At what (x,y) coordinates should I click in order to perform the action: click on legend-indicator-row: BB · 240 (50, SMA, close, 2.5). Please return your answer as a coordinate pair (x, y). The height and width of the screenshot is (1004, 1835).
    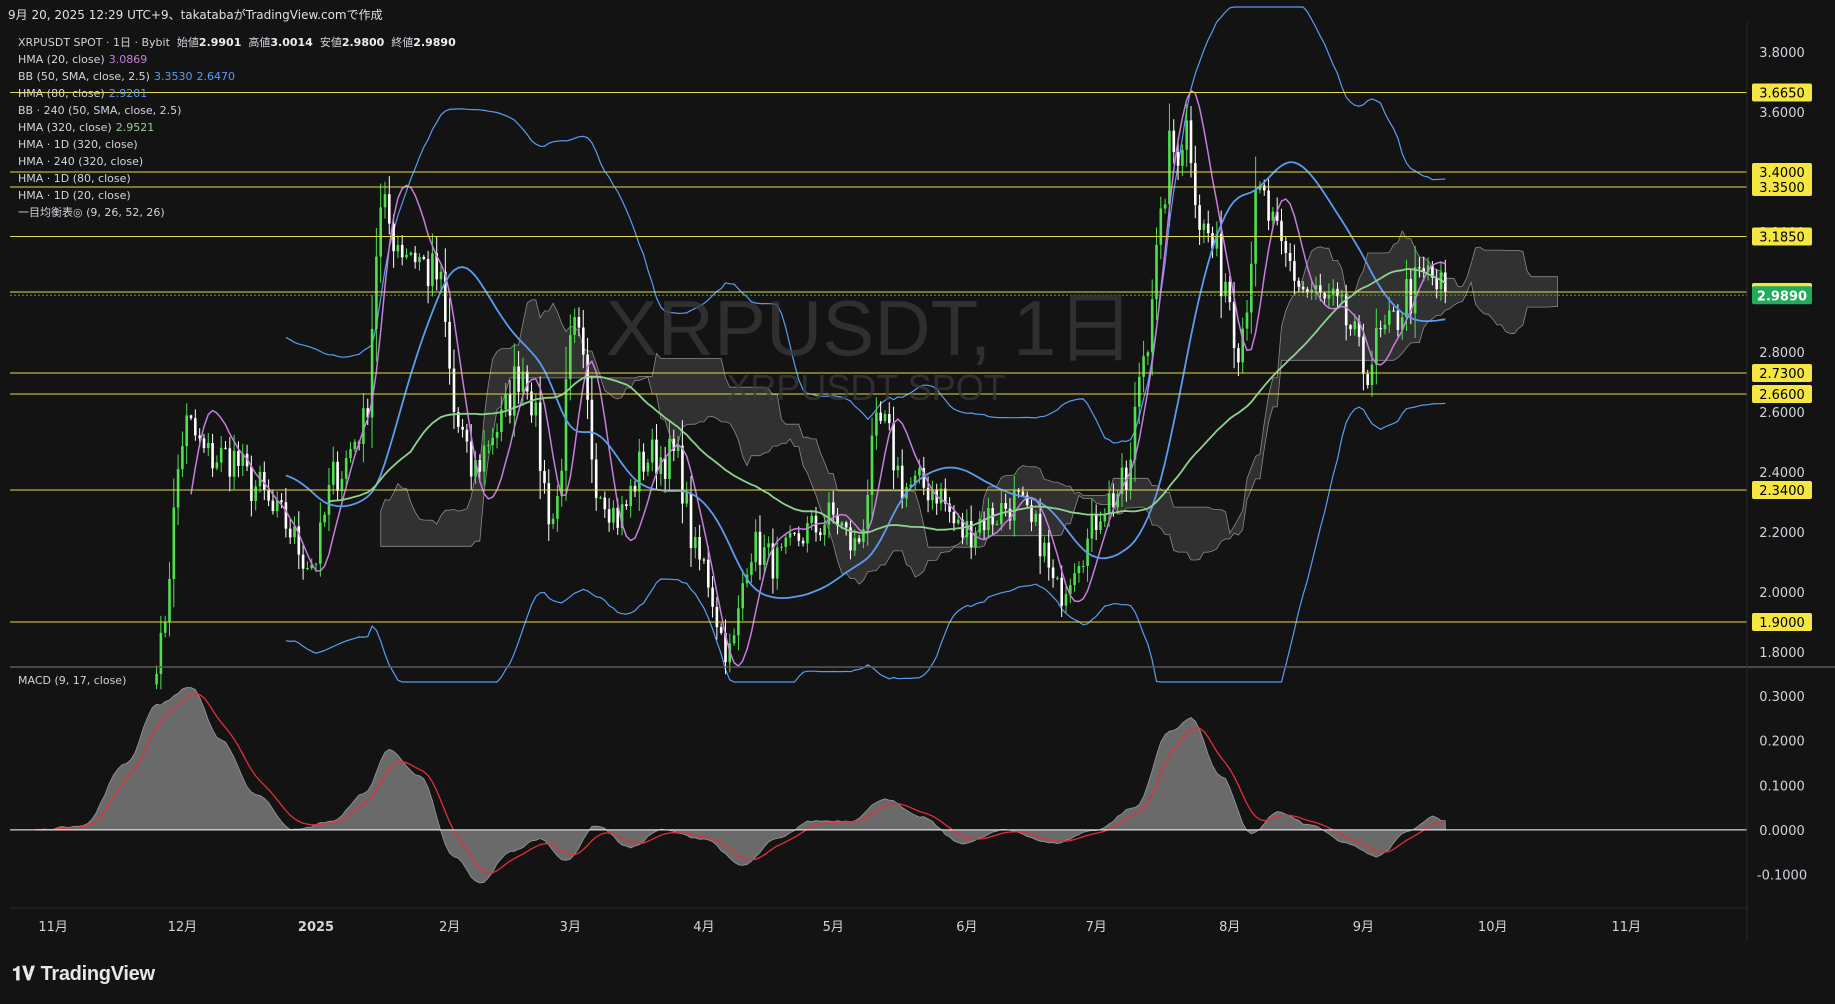
    Looking at the image, I should click on (237, 110).